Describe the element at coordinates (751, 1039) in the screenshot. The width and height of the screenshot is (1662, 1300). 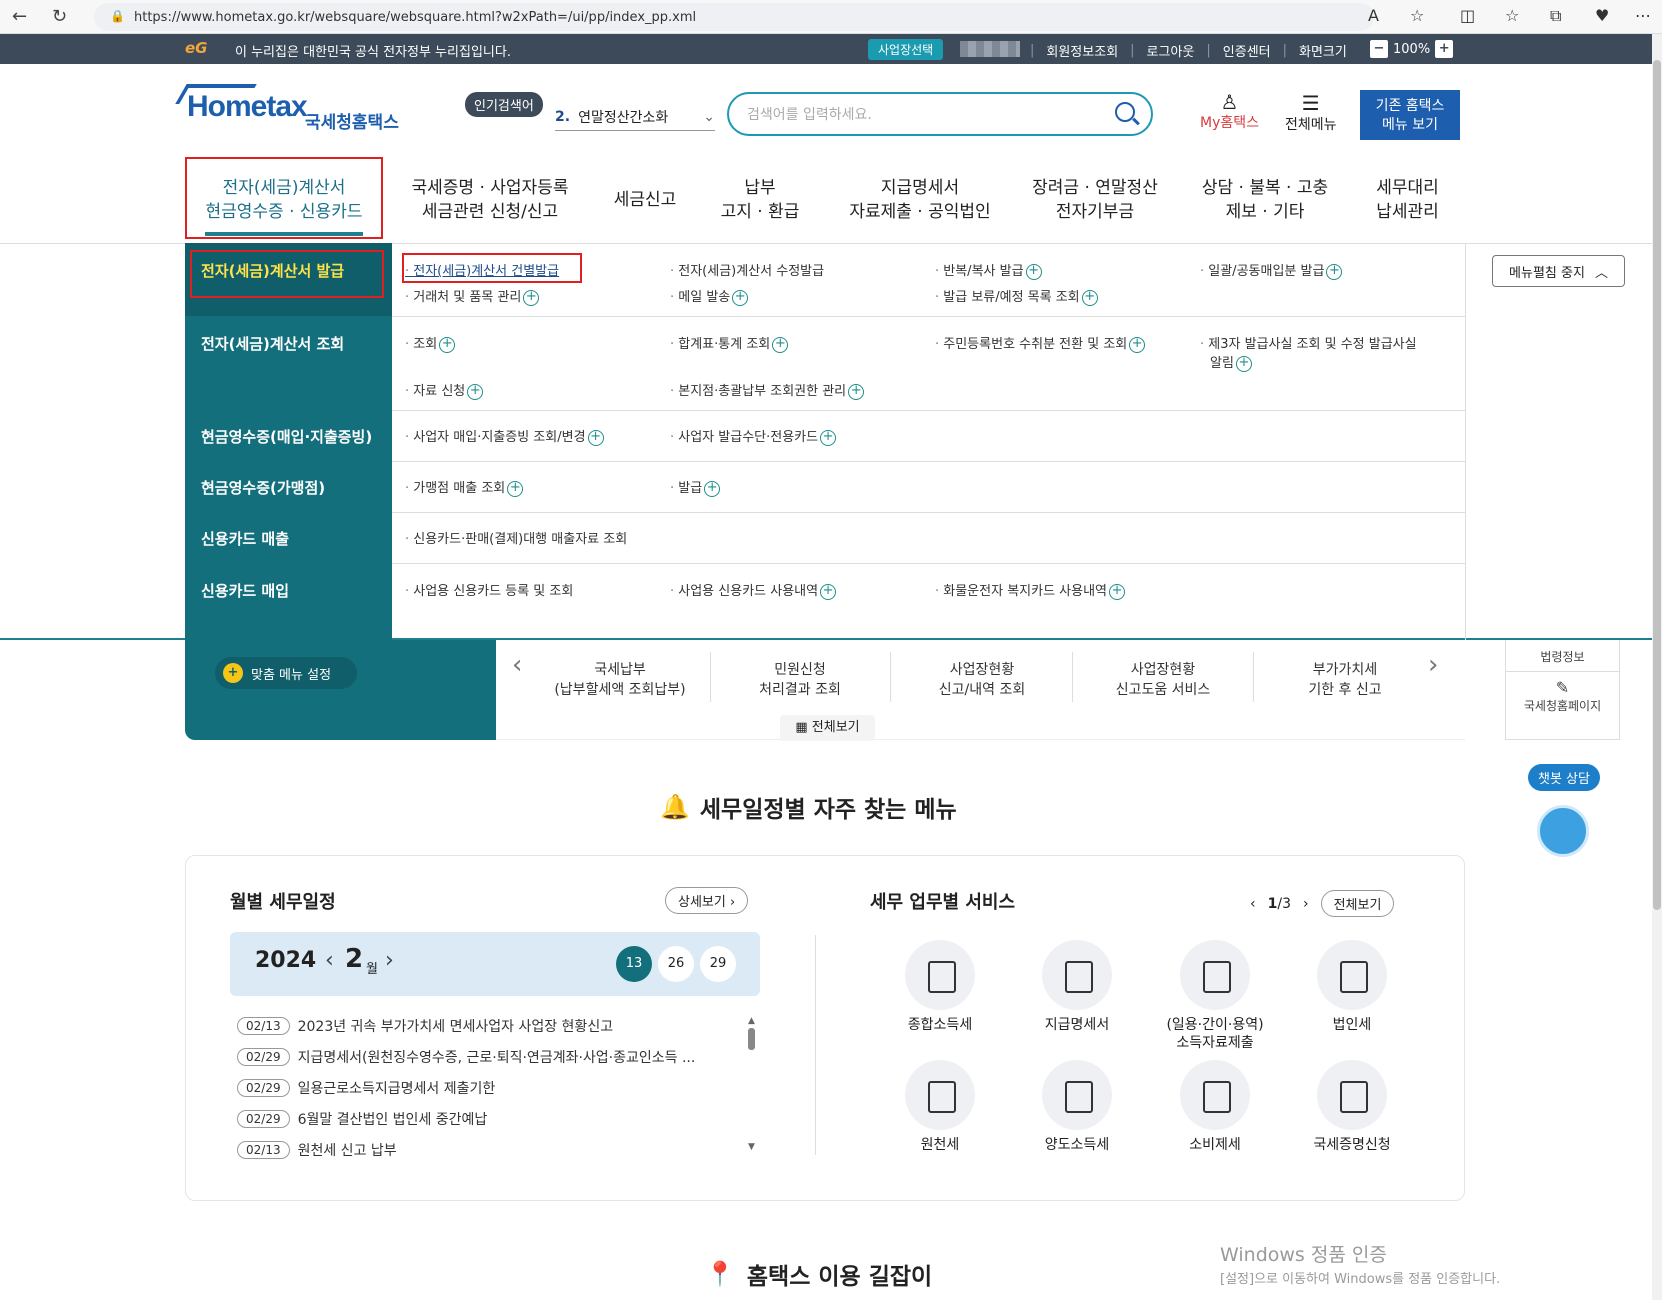
I see `scroll-thumb` at that location.